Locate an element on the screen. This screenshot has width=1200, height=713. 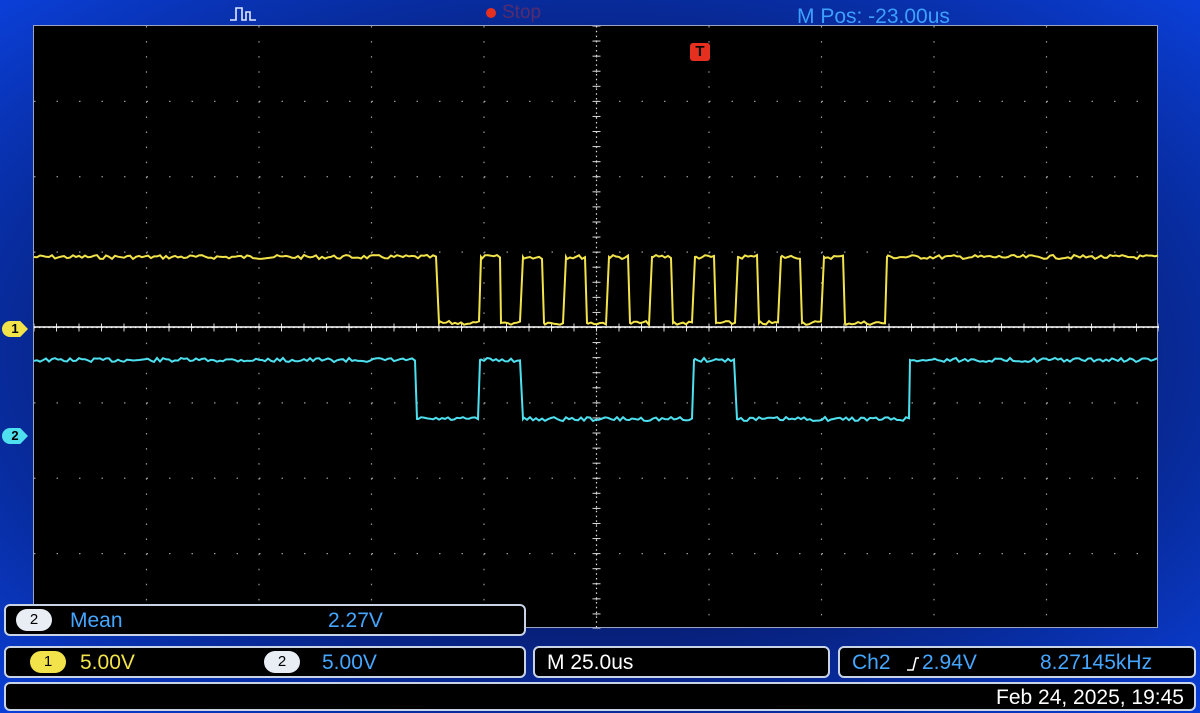
timebase-readout: M 25.0us is located at coordinates (590, 662).